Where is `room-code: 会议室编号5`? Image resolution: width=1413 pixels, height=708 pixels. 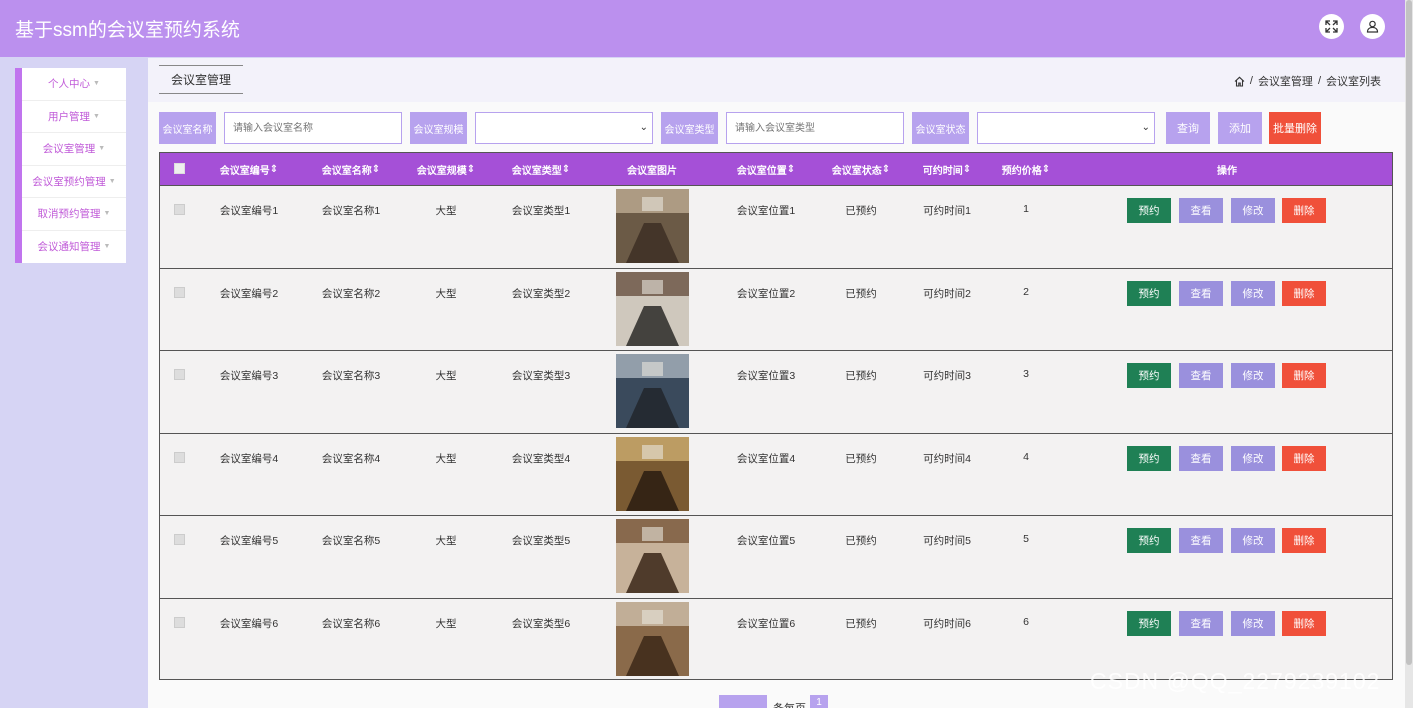
room-code: 会议室编号5 is located at coordinates (249, 541).